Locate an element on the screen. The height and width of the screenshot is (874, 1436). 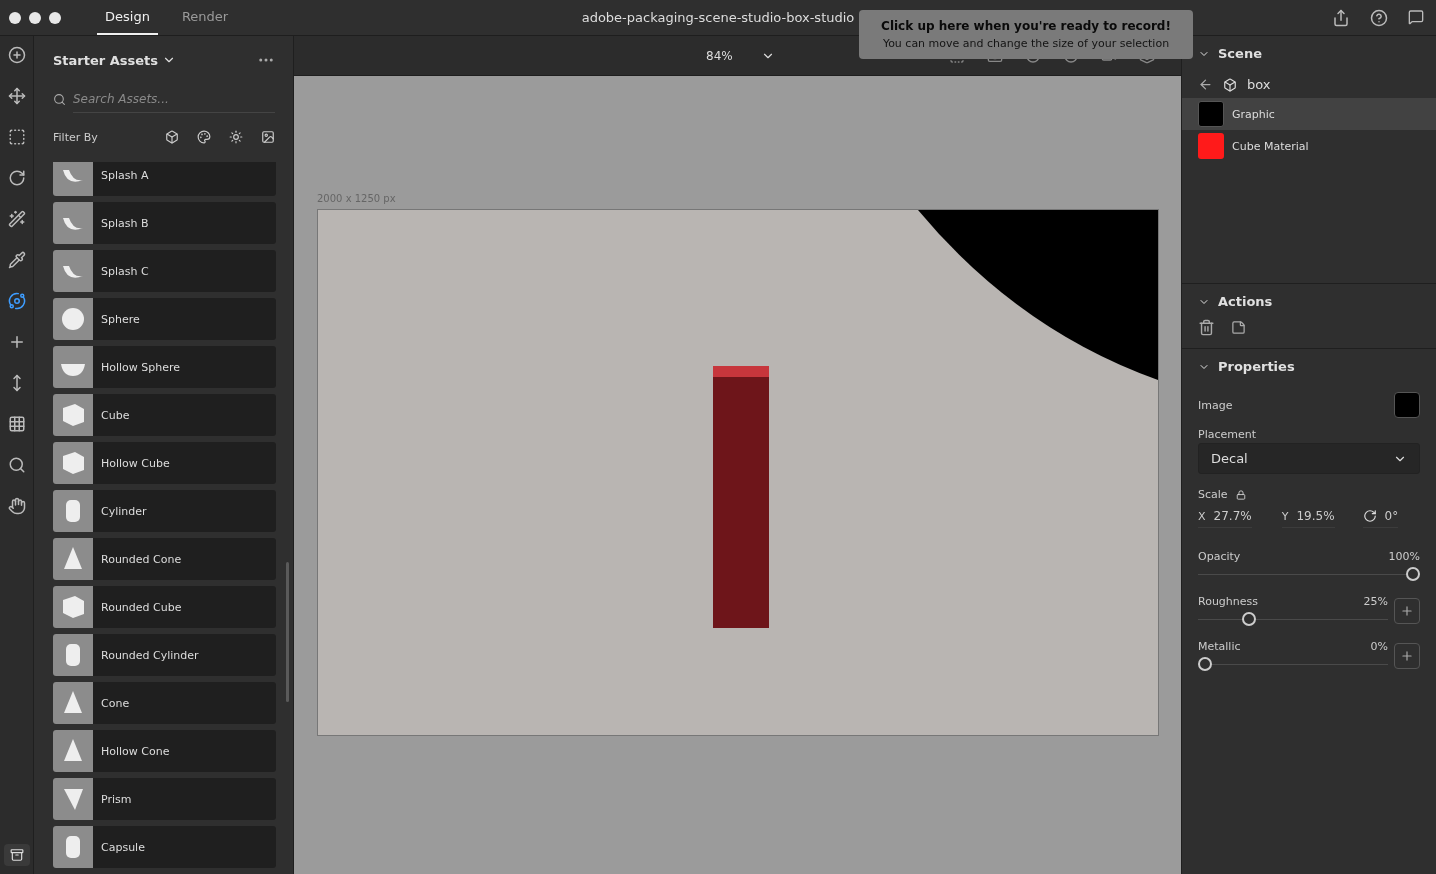
scale-y-field: Y 19.5% is located at coordinates (1308, 518).